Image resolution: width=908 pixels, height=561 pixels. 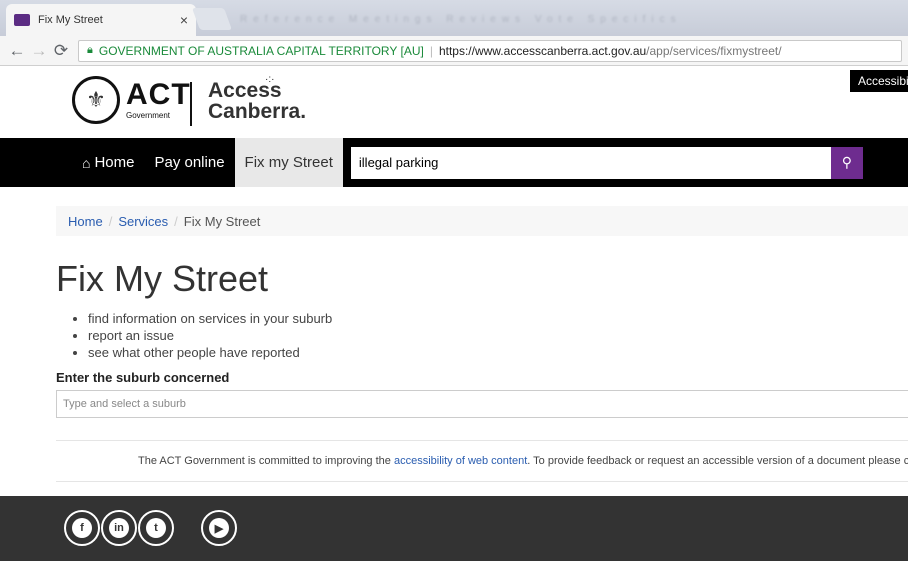 I want to click on breadcrumb: Home / Services / Fix My Street, so click(x=482, y=221).